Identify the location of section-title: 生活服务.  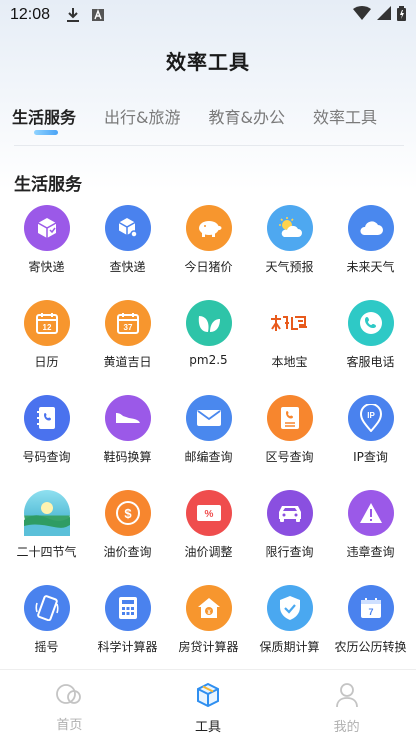
(48, 185).